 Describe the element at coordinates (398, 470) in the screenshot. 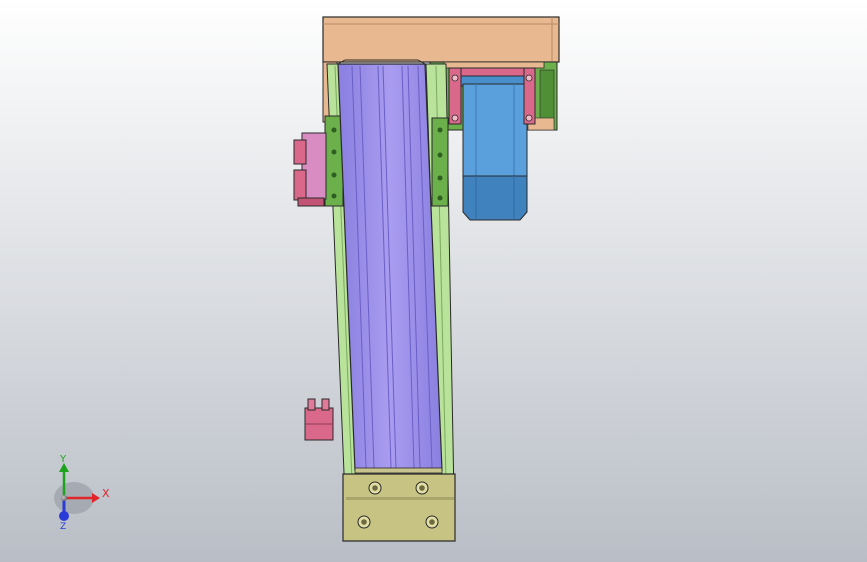

I see `profile-end-lip` at that location.